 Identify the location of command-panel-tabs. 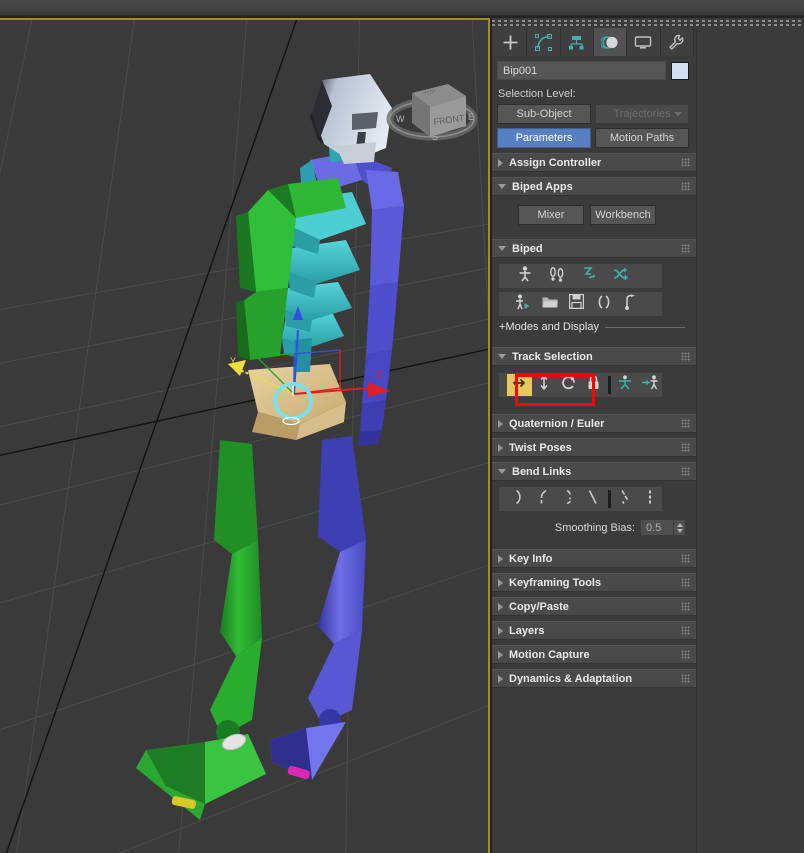
(594, 42).